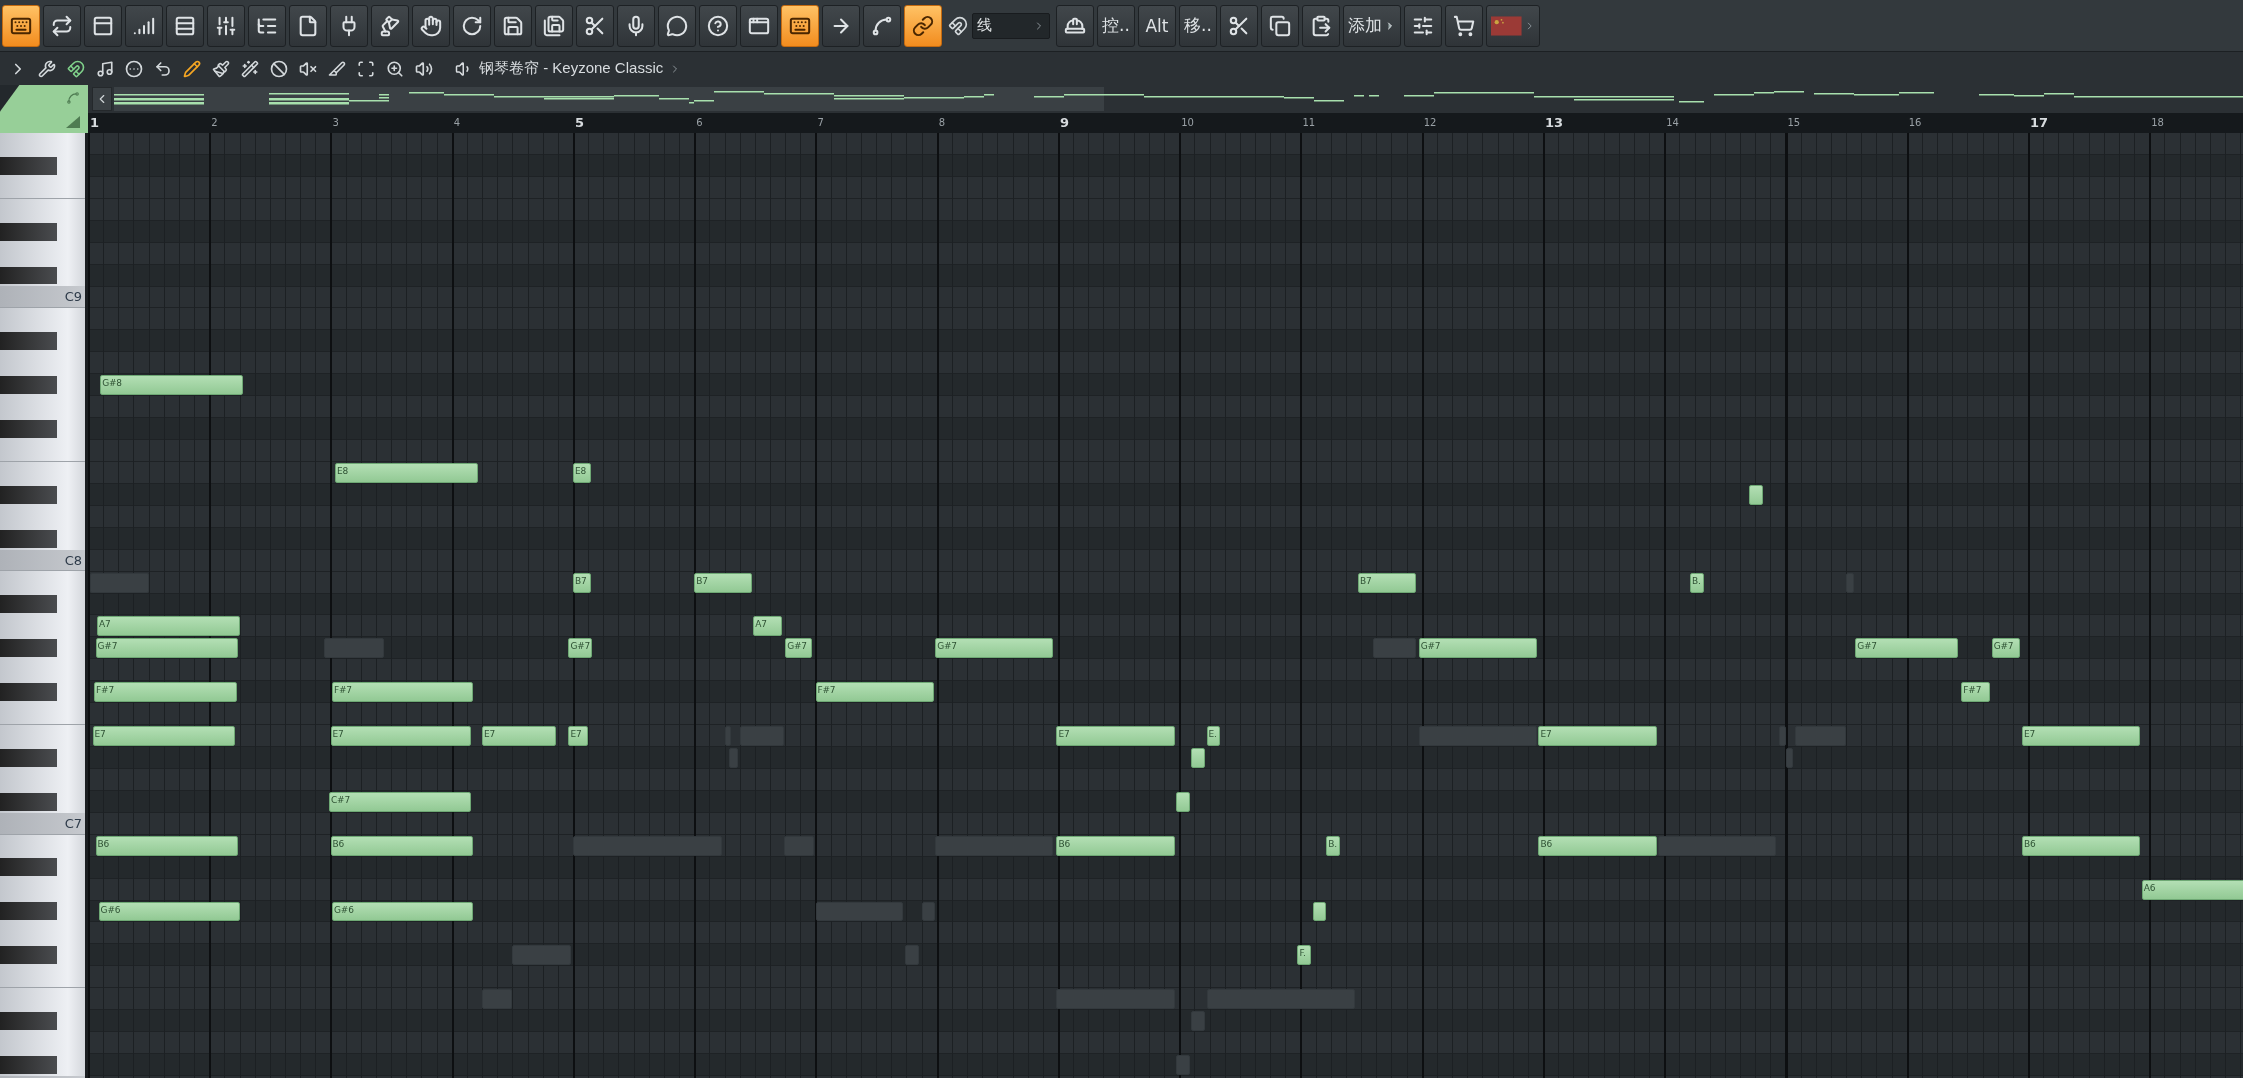  I want to click on piano-keyboard: C9 C8 C7, so click(44, 605).